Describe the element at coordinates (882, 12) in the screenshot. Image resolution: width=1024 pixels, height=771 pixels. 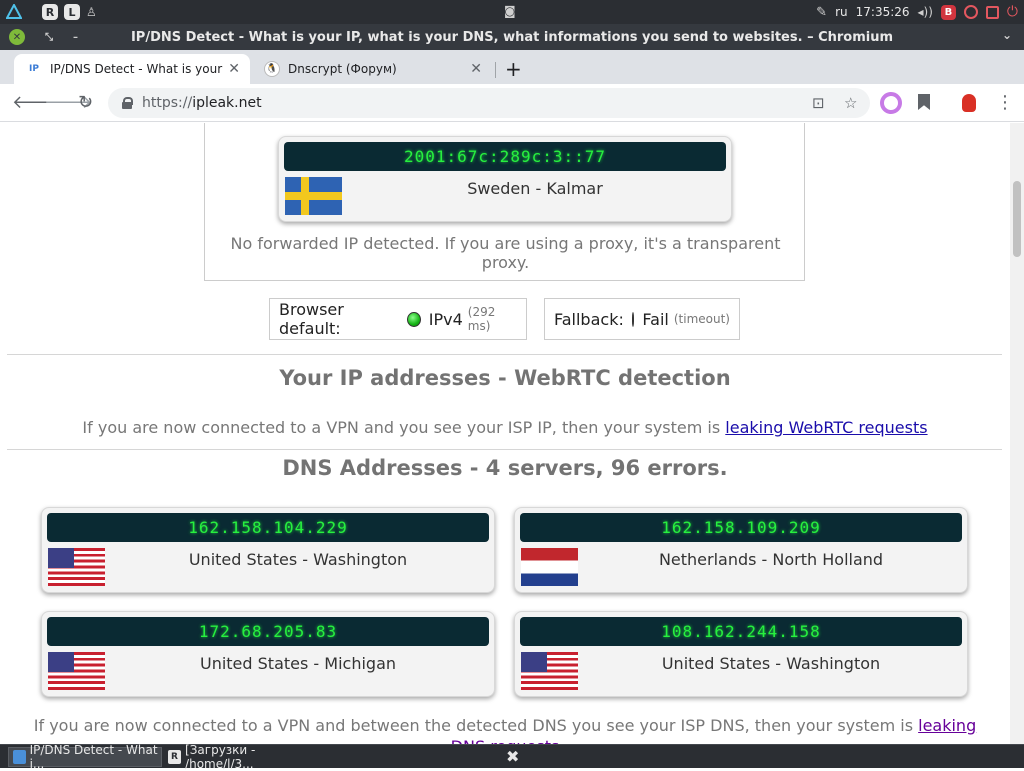
I see `clock: 17:35:26` at that location.